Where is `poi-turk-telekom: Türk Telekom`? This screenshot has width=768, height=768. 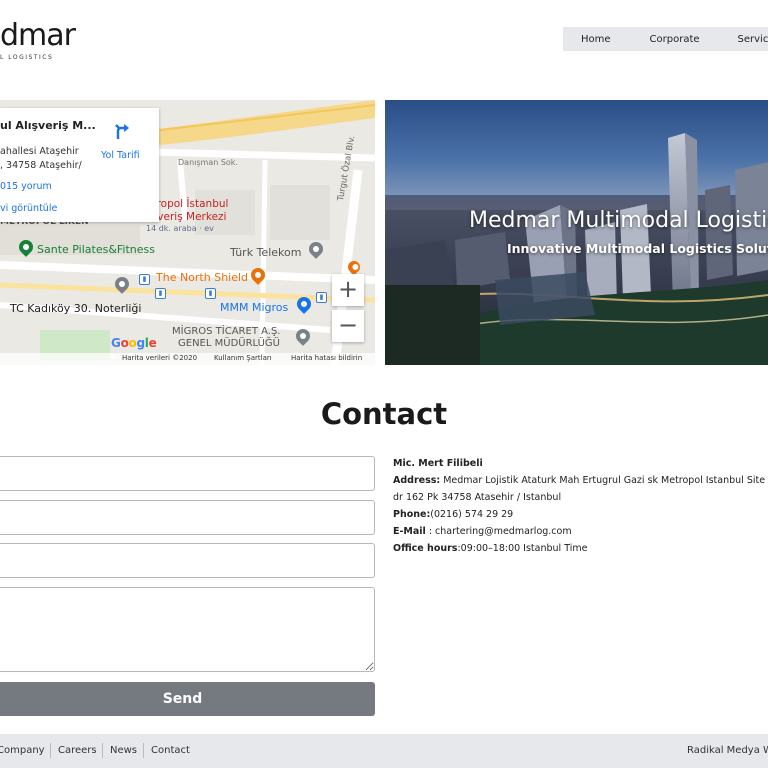 poi-turk-telekom: Türk Telekom is located at coordinates (265, 252).